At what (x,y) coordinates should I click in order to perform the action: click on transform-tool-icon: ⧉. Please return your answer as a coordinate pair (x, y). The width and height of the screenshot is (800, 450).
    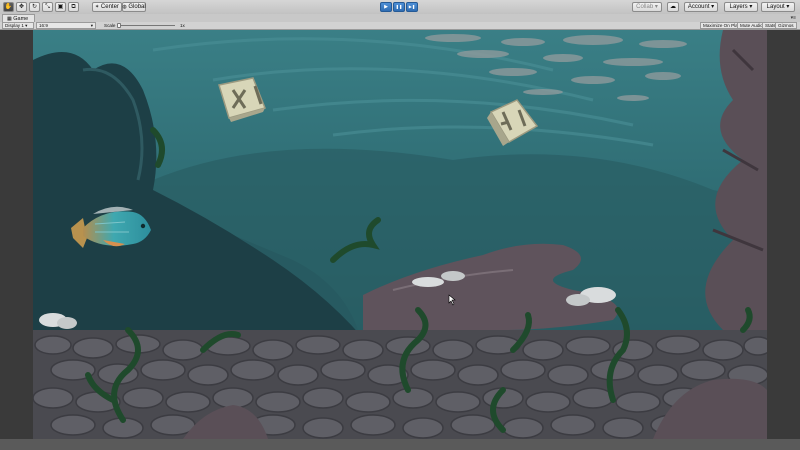
    Looking at the image, I should click on (73, 7).